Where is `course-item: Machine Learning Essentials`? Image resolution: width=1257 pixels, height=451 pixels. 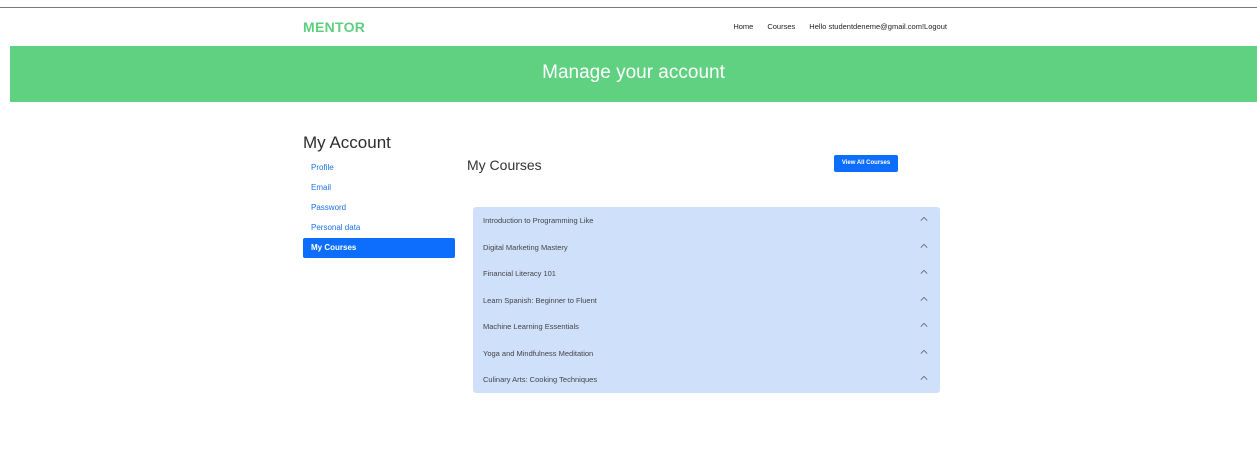 course-item: Machine Learning Essentials is located at coordinates (706, 326).